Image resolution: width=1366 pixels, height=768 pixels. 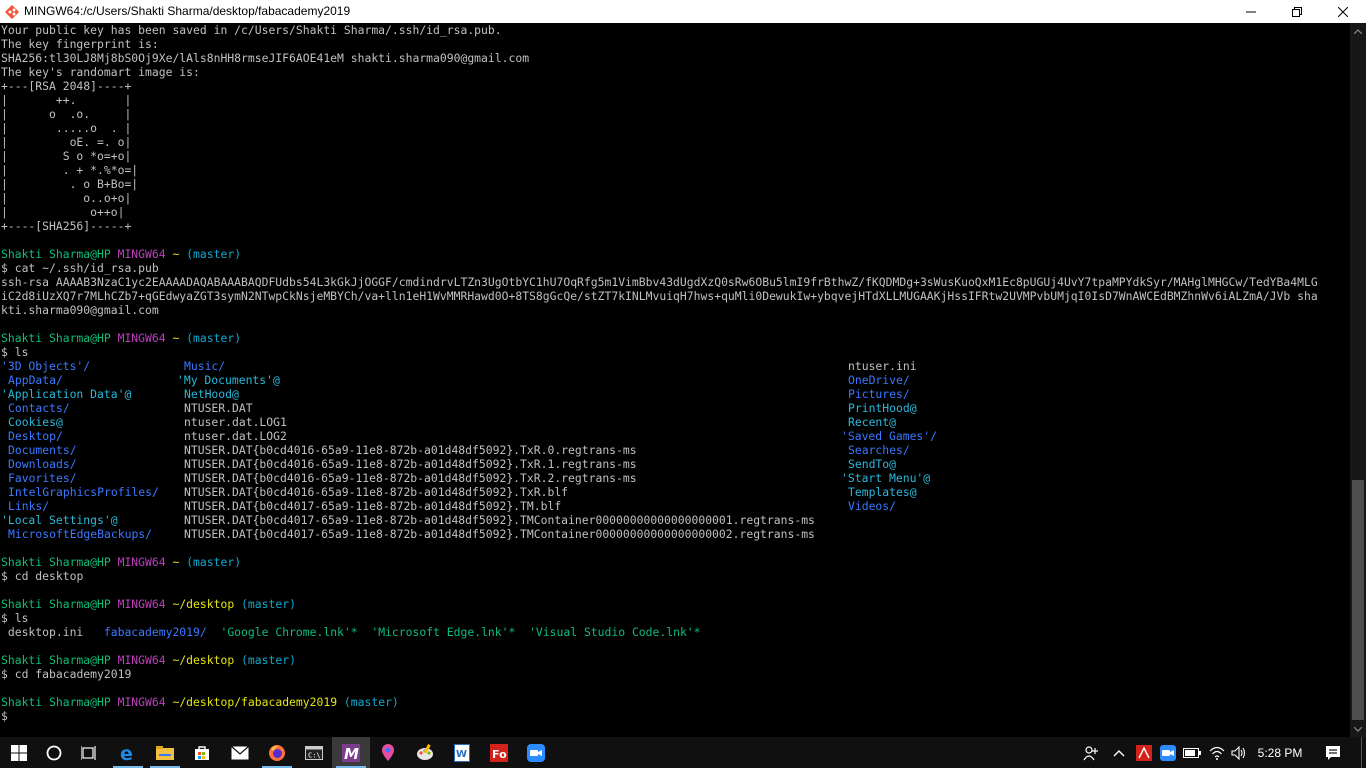 I want to click on maximize-button, so click(x=1297, y=11).